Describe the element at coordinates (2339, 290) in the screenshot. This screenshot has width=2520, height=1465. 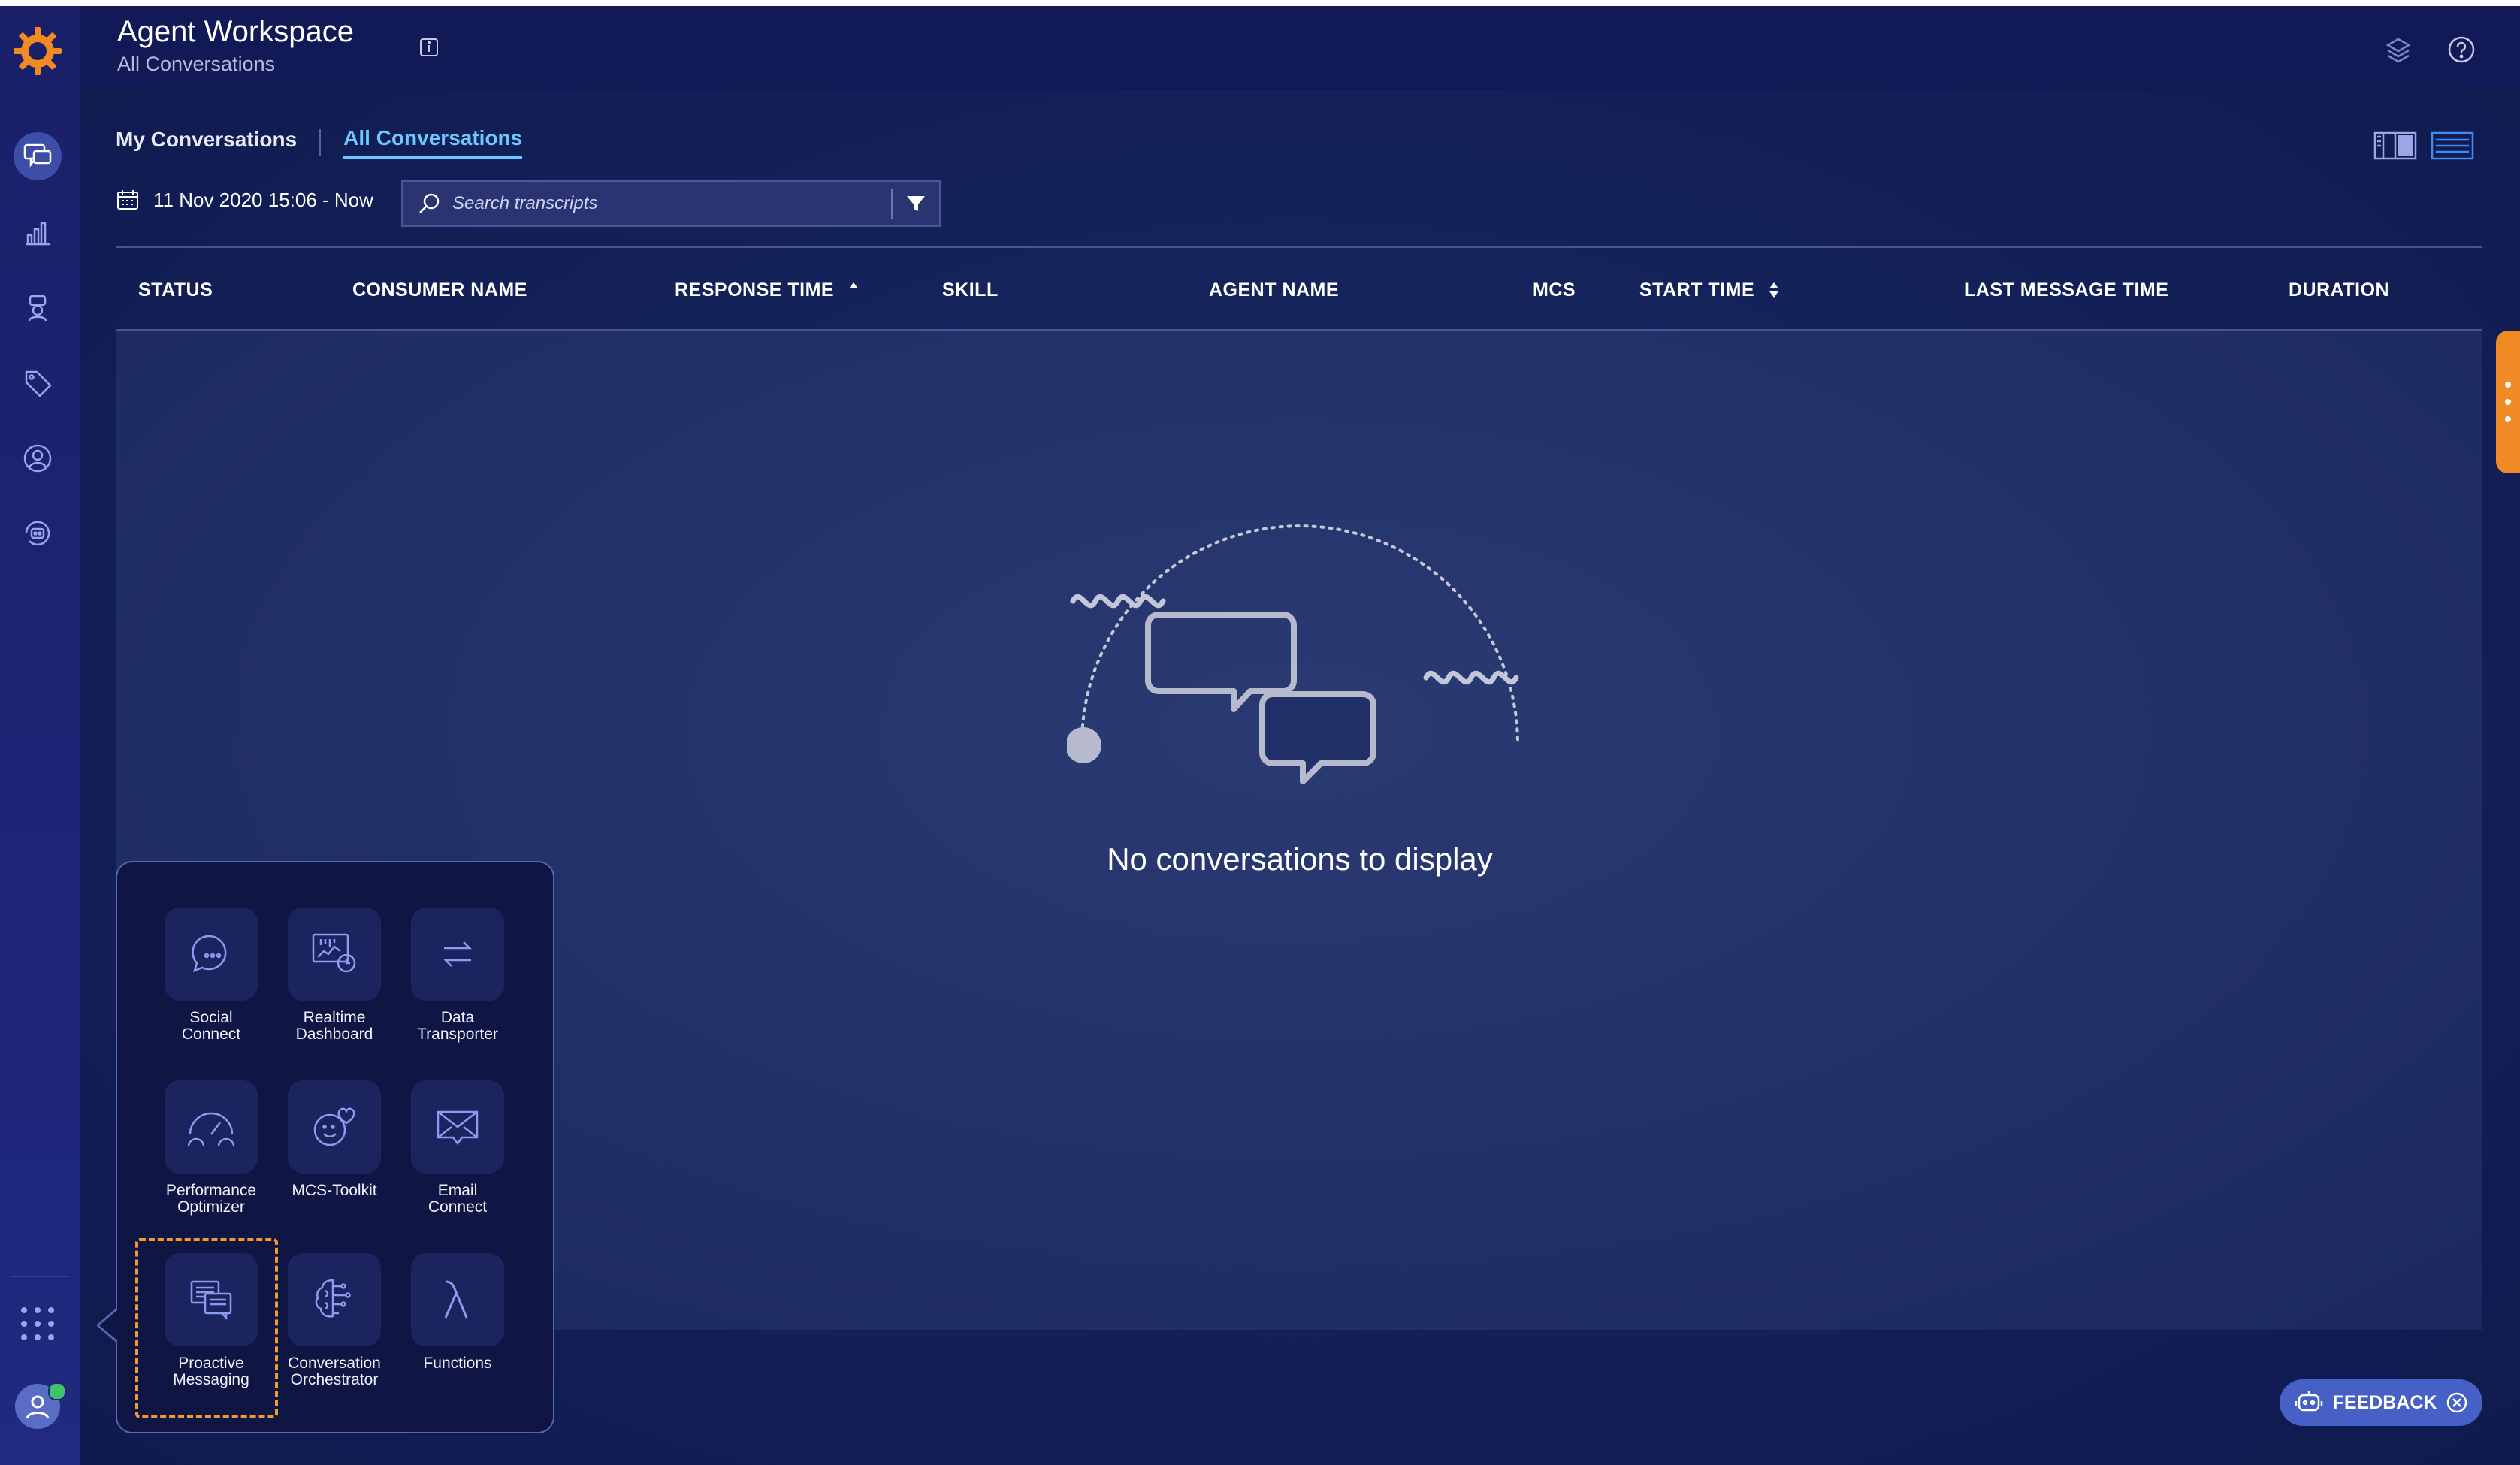
I see `column-duration: DURATION` at that location.